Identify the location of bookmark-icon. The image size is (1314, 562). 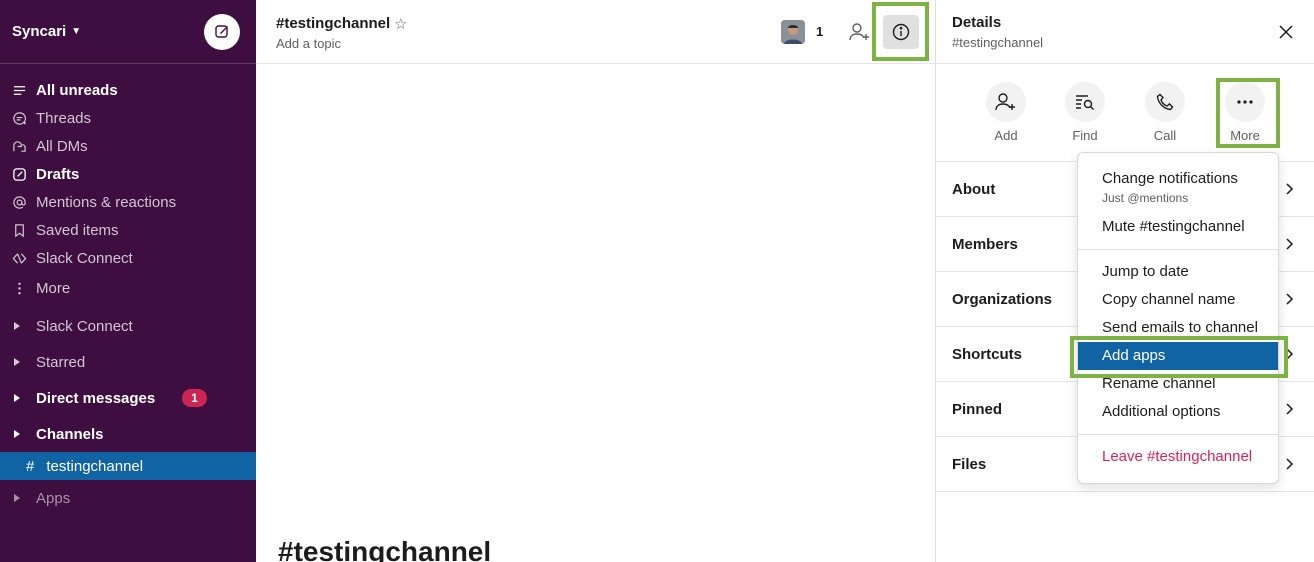
(19, 230).